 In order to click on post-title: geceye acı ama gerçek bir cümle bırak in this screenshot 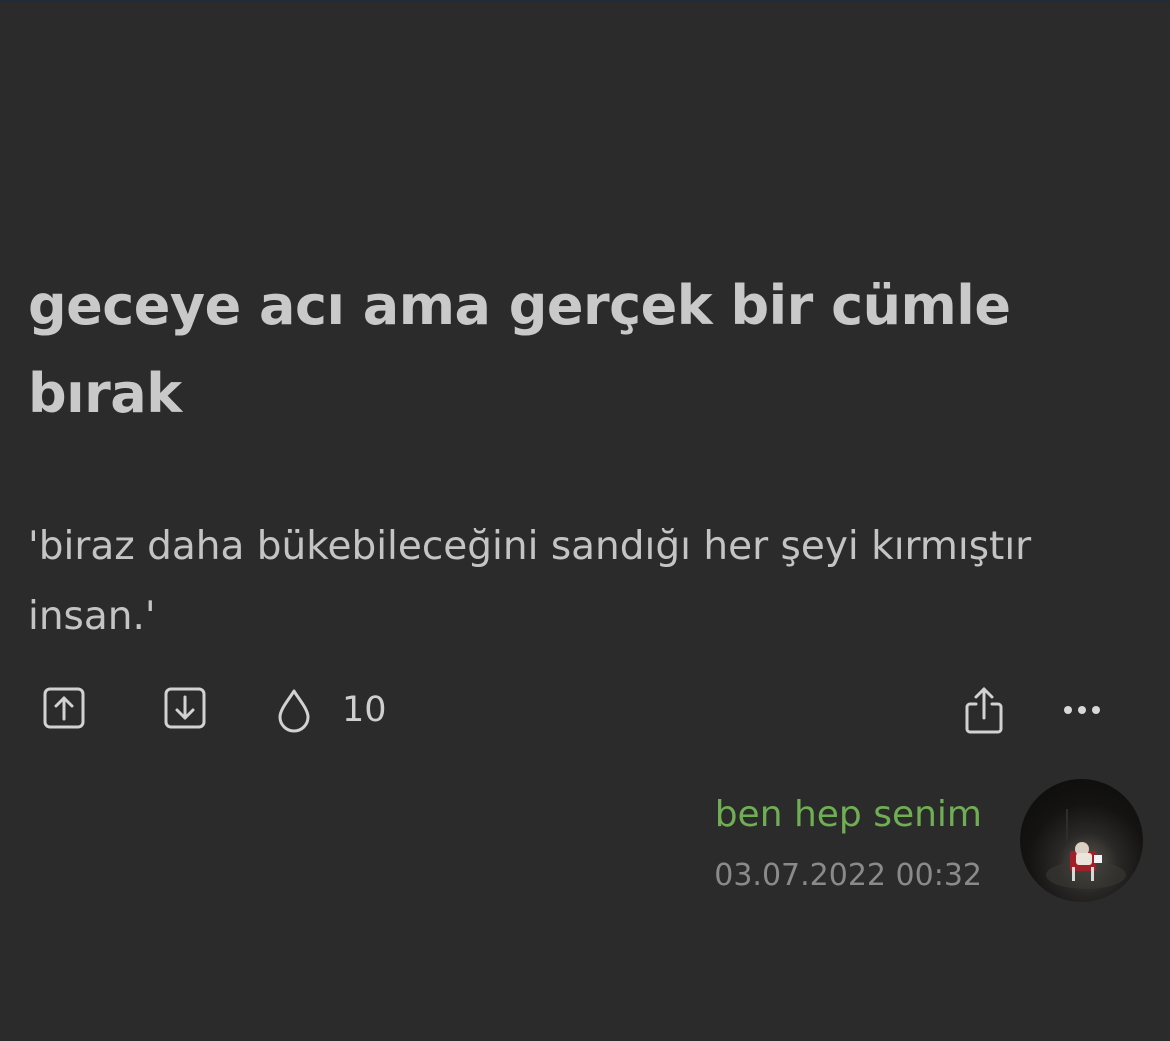, I will do `click(519, 349)`.